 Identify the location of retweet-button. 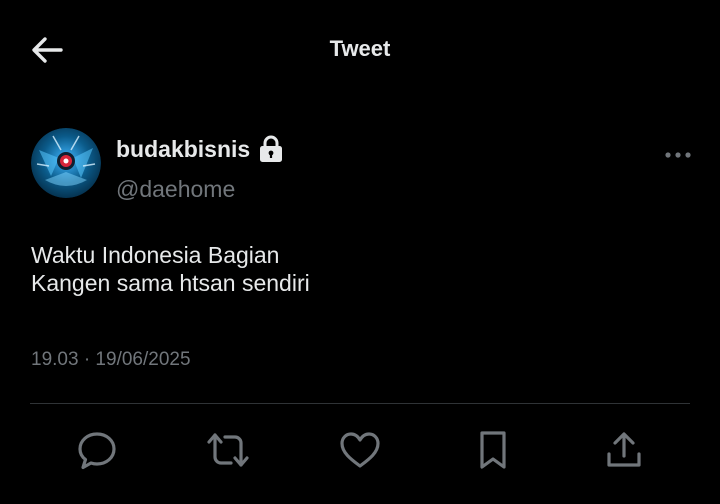
(228, 450).